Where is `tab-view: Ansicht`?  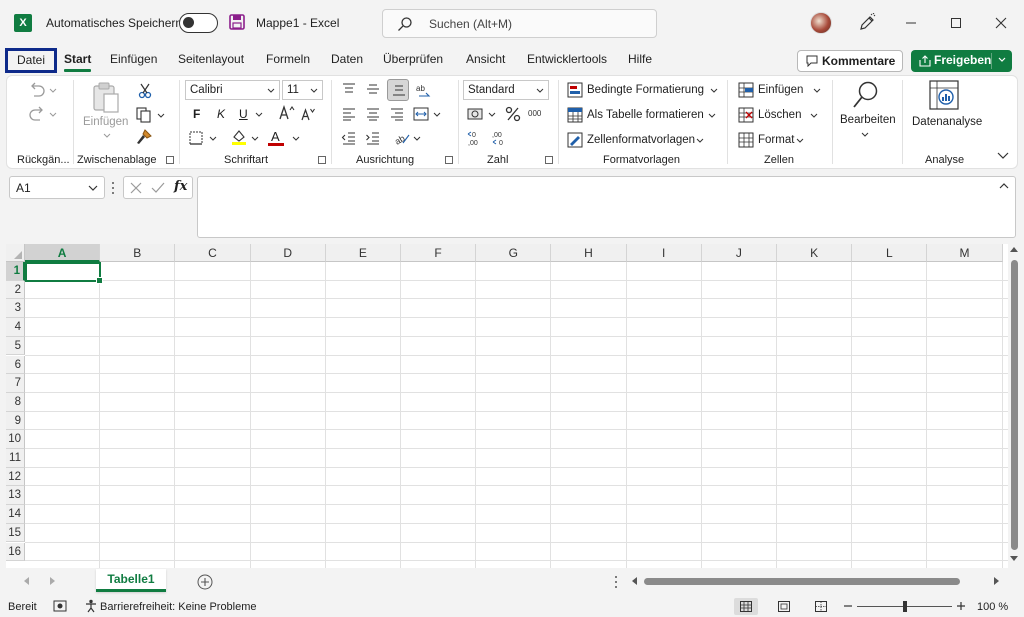 tab-view: Ansicht is located at coordinates (485, 59).